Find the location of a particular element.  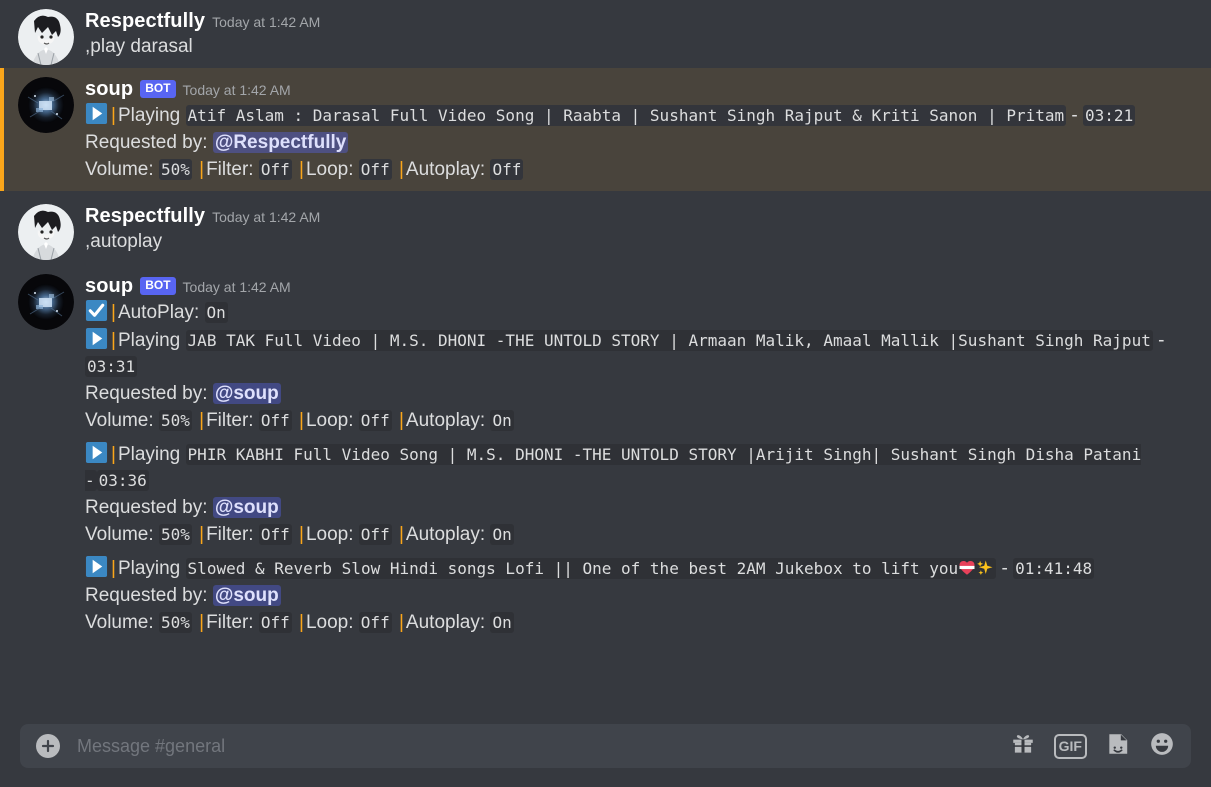

message-row: Respectfully Today at 1:42 AM ,autoplay is located at coordinates (605, 227).